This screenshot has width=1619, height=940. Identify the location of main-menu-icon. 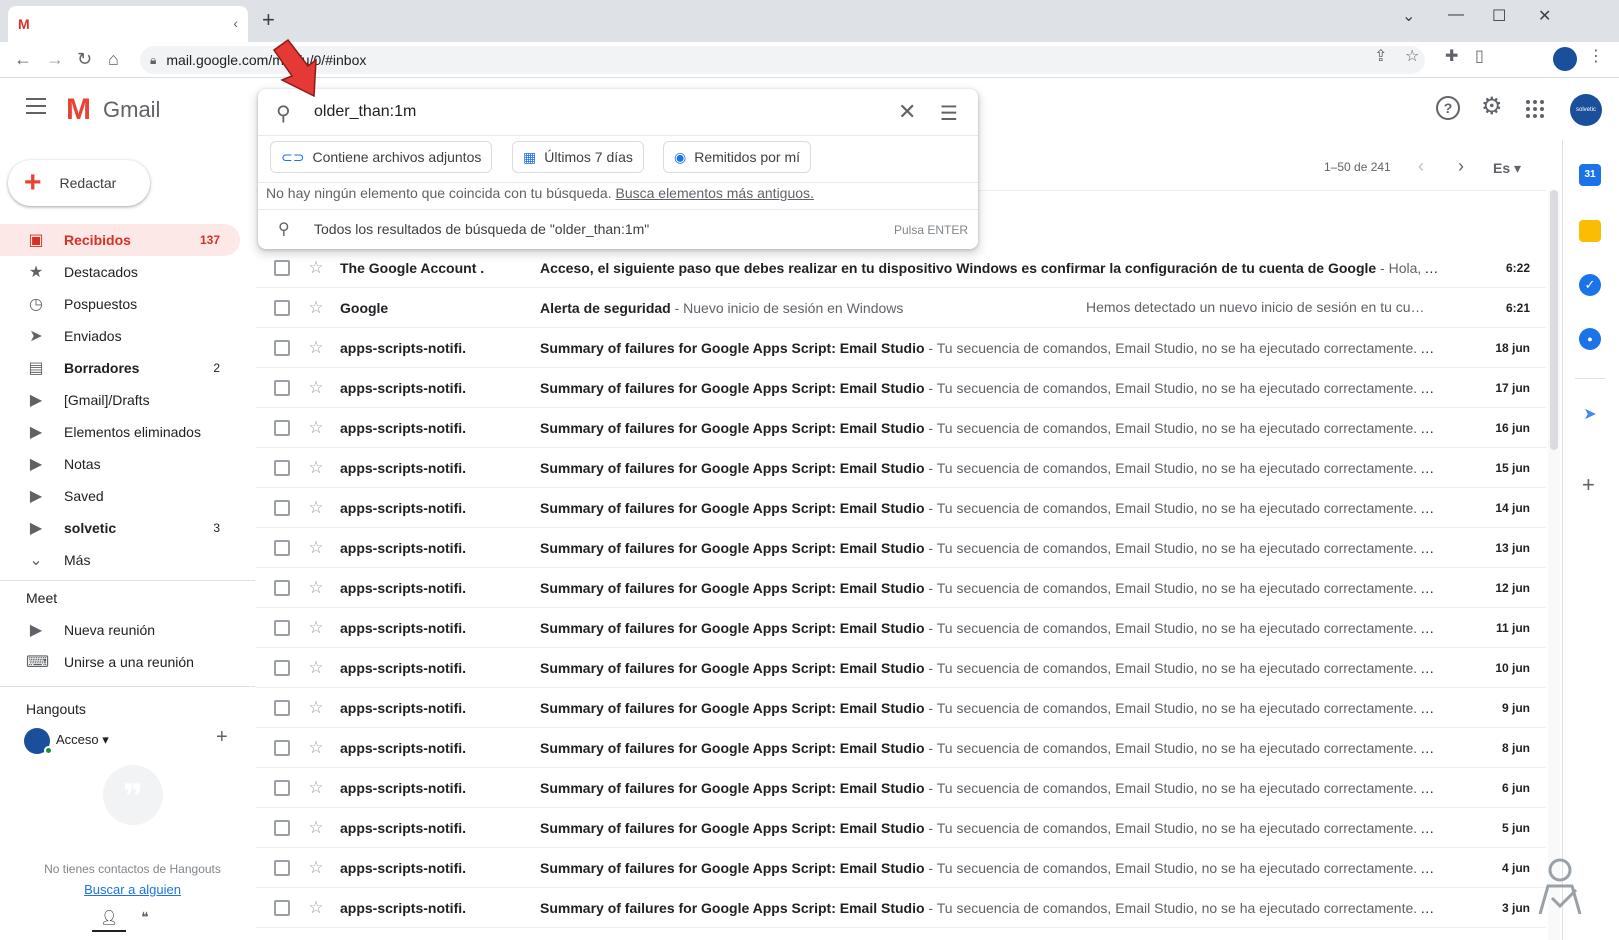
(36, 108).